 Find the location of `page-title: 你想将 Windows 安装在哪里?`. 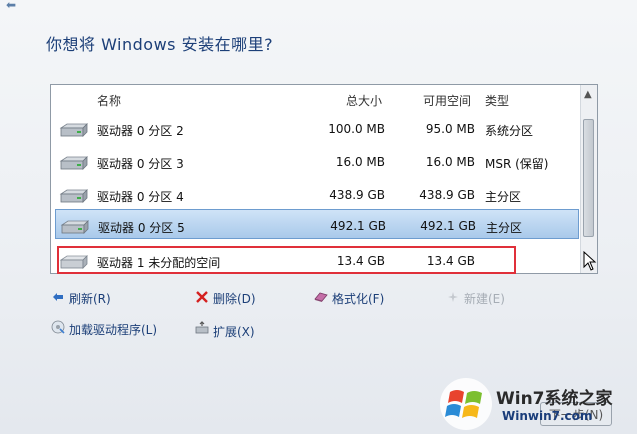

page-title: 你想将 Windows 安装在哪里? is located at coordinates (160, 44).